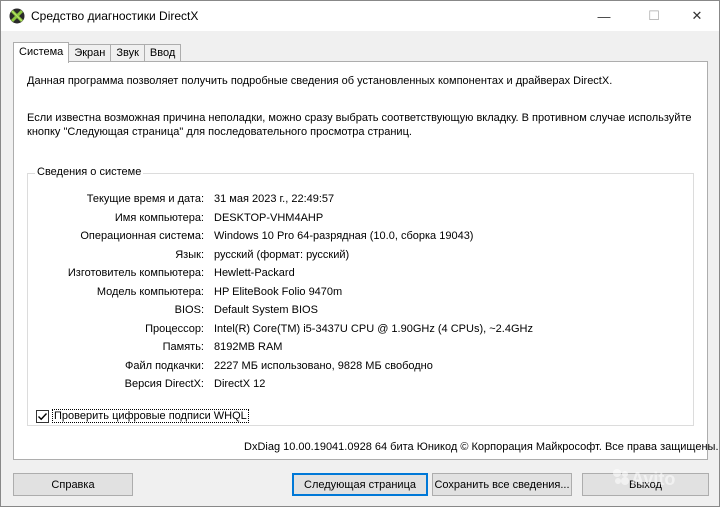 The width and height of the screenshot is (720, 507). What do you see at coordinates (254, 273) in the screenshot?
I see `info-value: Hewlett-Packard` at bounding box center [254, 273].